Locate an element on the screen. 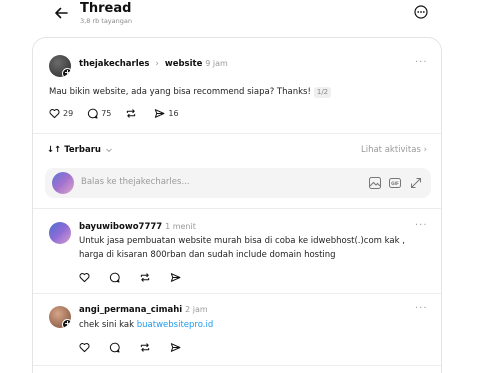  sort-dropdown: ↓↑ Terbaru is located at coordinates (80, 150).